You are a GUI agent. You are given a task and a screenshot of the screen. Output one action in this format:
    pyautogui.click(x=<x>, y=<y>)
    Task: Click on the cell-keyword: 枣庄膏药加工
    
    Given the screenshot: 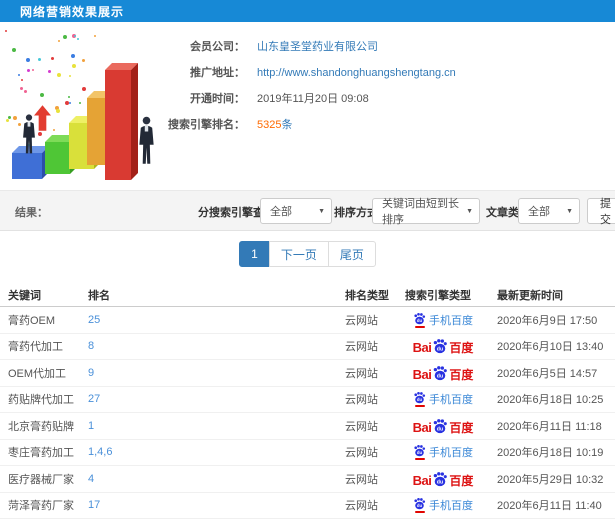 What is the action you would take?
    pyautogui.click(x=41, y=453)
    